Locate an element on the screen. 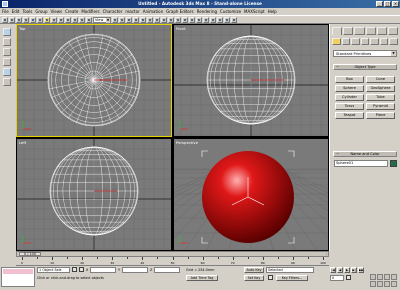  previous-frame-icon: ◀ is located at coordinates (340, 270).